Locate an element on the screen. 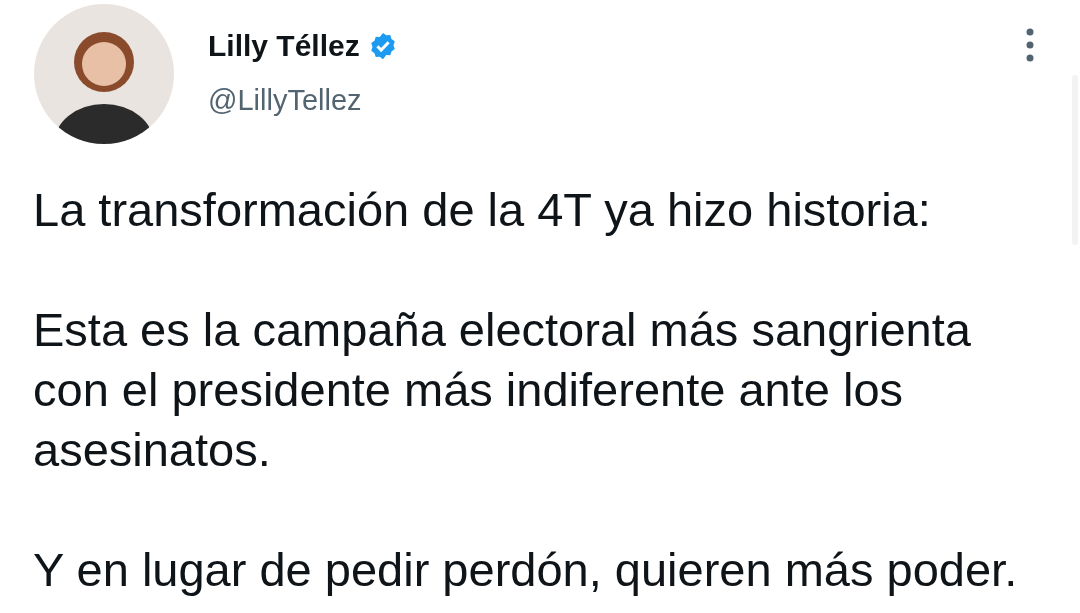 This screenshot has height=613, width=1080. author-handle: @LillyTellez is located at coordinates (303, 100).